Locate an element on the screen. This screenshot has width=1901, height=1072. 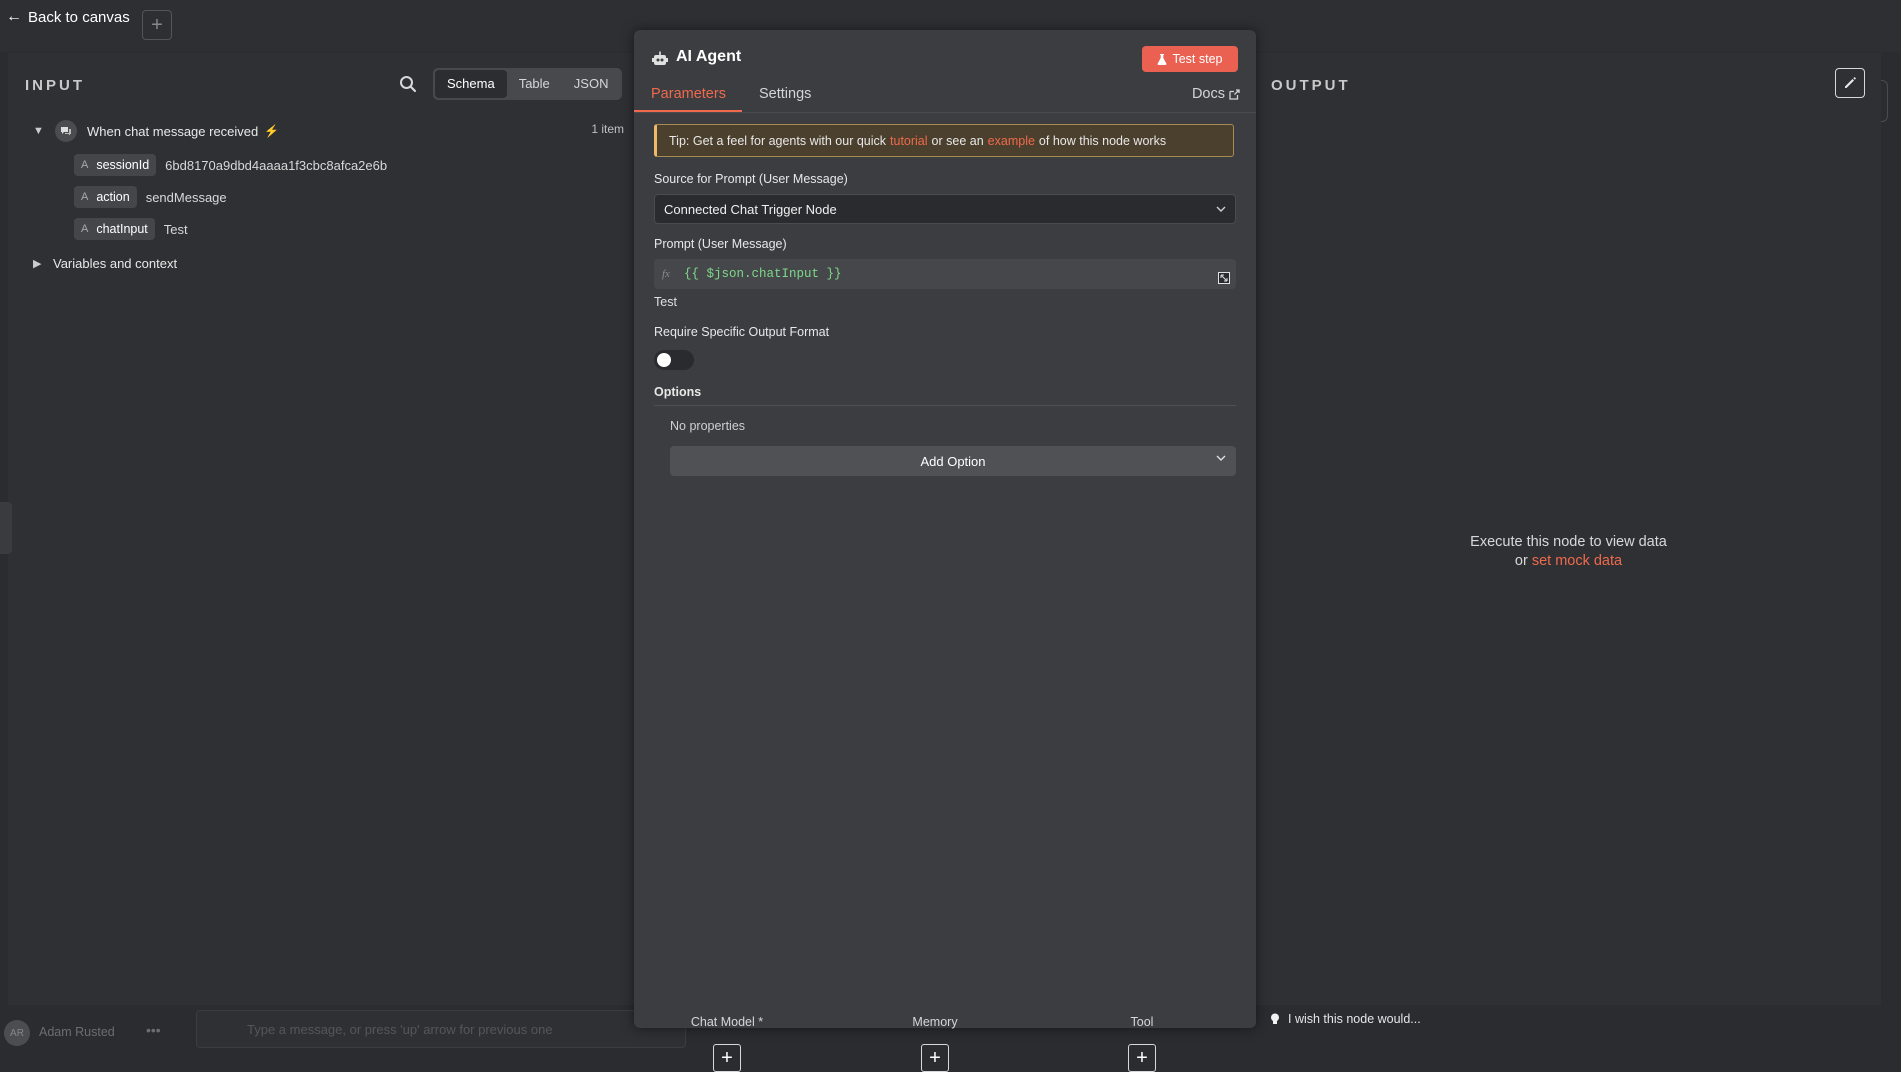
expand-editor-icon is located at coordinates (1224, 278).